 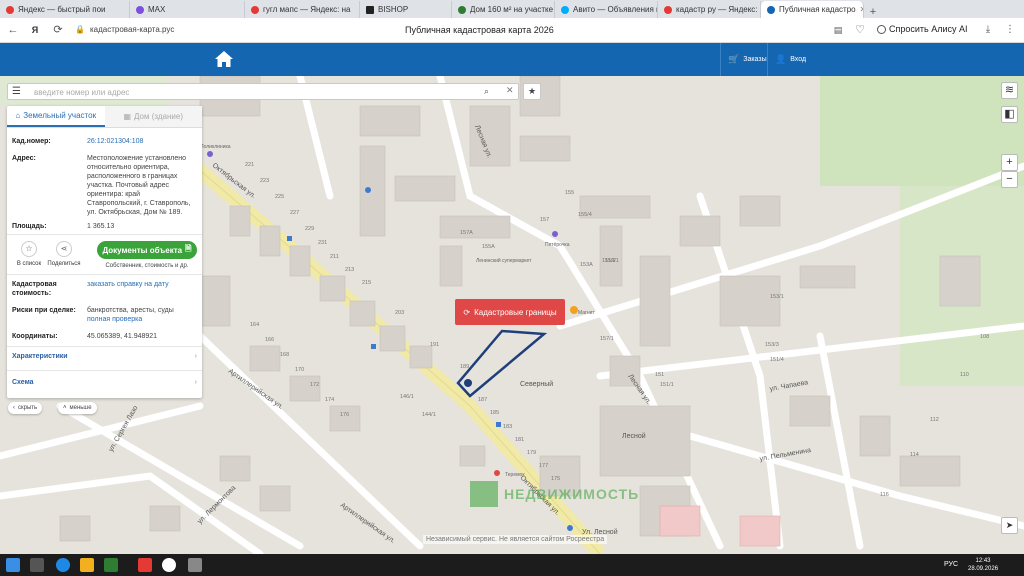 What do you see at coordinates (1009, 525) in the screenshot?
I see `locate-icon: ➤` at bounding box center [1009, 525].